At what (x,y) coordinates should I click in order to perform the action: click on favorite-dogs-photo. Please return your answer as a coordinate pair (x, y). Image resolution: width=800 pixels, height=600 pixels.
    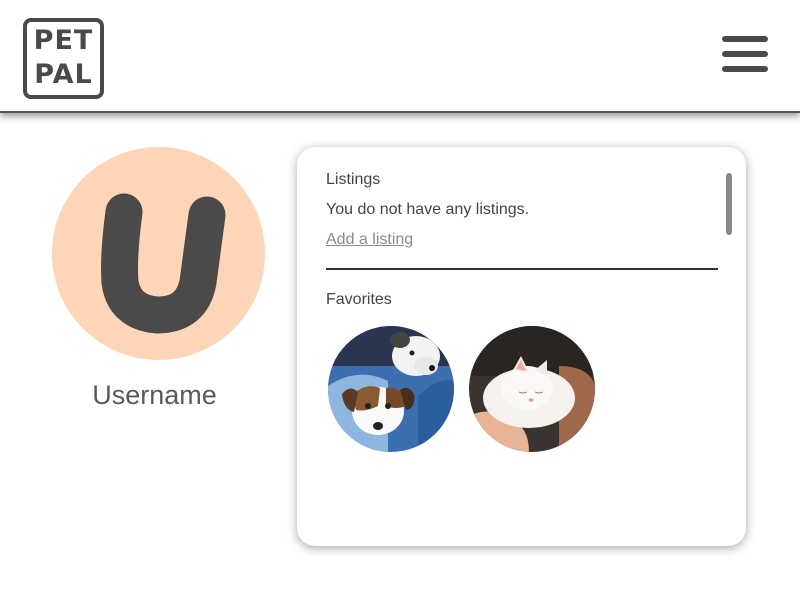
    Looking at the image, I should click on (391, 389).